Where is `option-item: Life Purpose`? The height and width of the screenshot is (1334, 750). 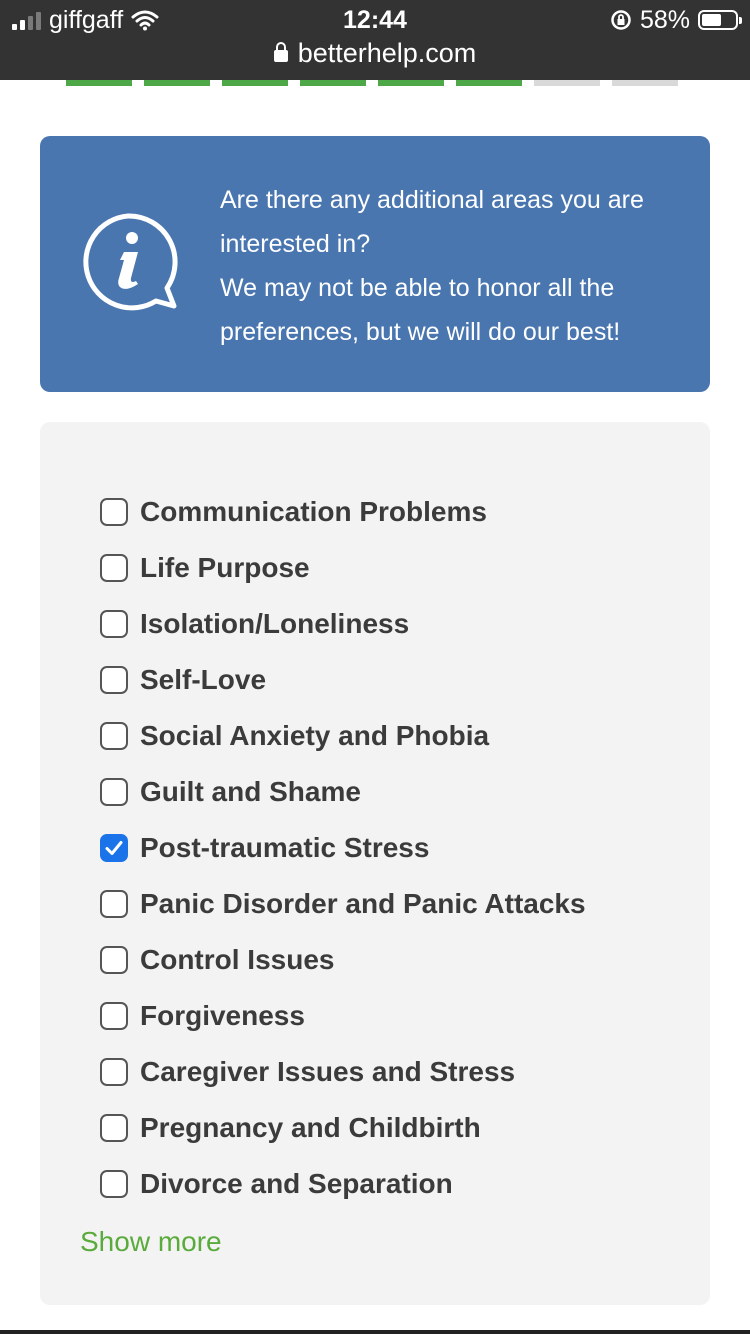
option-item: Life Purpose is located at coordinates (343, 568).